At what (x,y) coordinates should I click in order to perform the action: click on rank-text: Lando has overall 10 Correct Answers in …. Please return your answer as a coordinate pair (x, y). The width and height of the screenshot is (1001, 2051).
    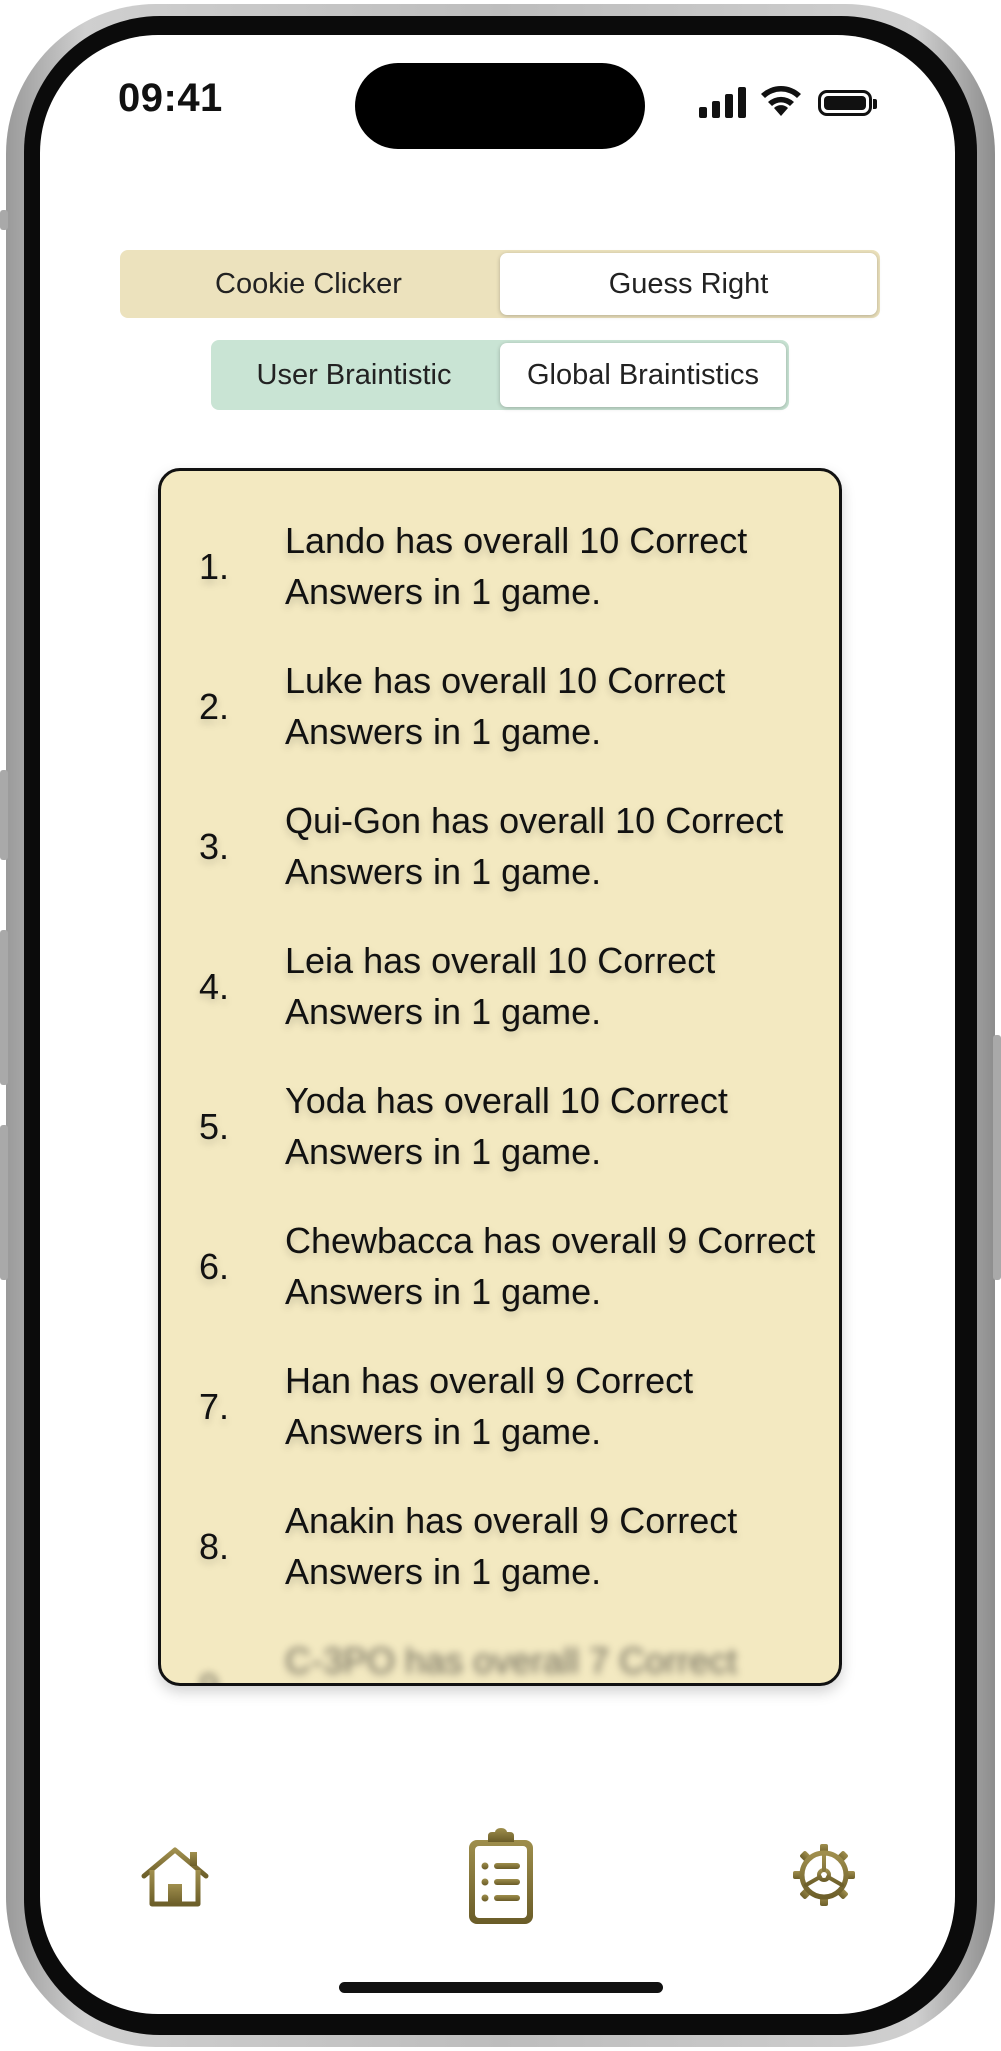
    Looking at the image, I should click on (516, 566).